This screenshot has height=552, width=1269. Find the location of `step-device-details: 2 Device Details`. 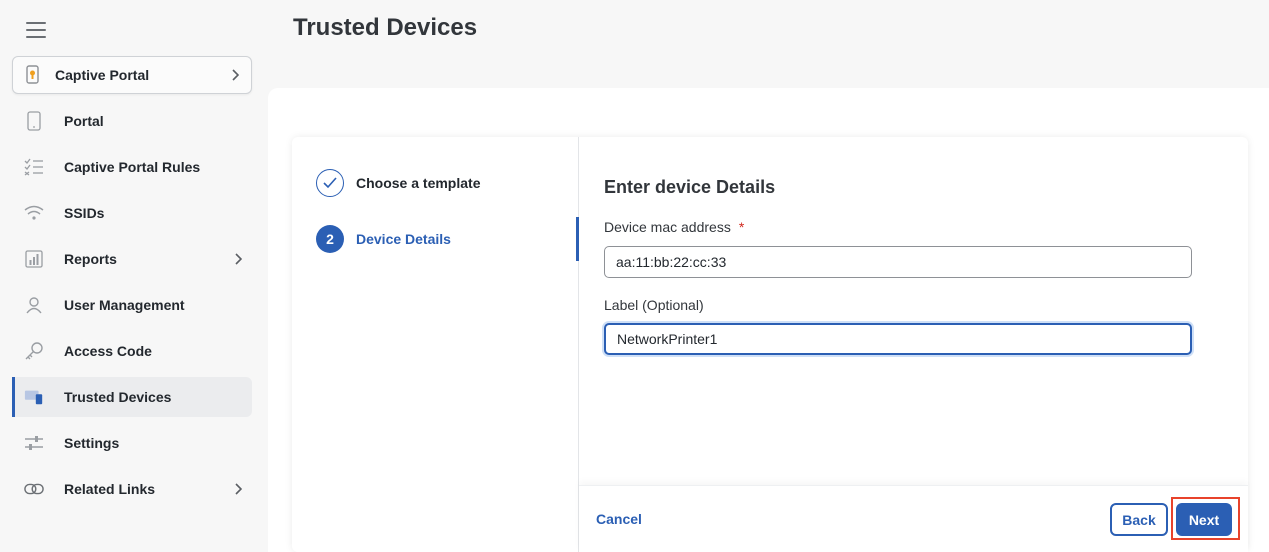

step-device-details: 2 Device Details is located at coordinates (383, 239).